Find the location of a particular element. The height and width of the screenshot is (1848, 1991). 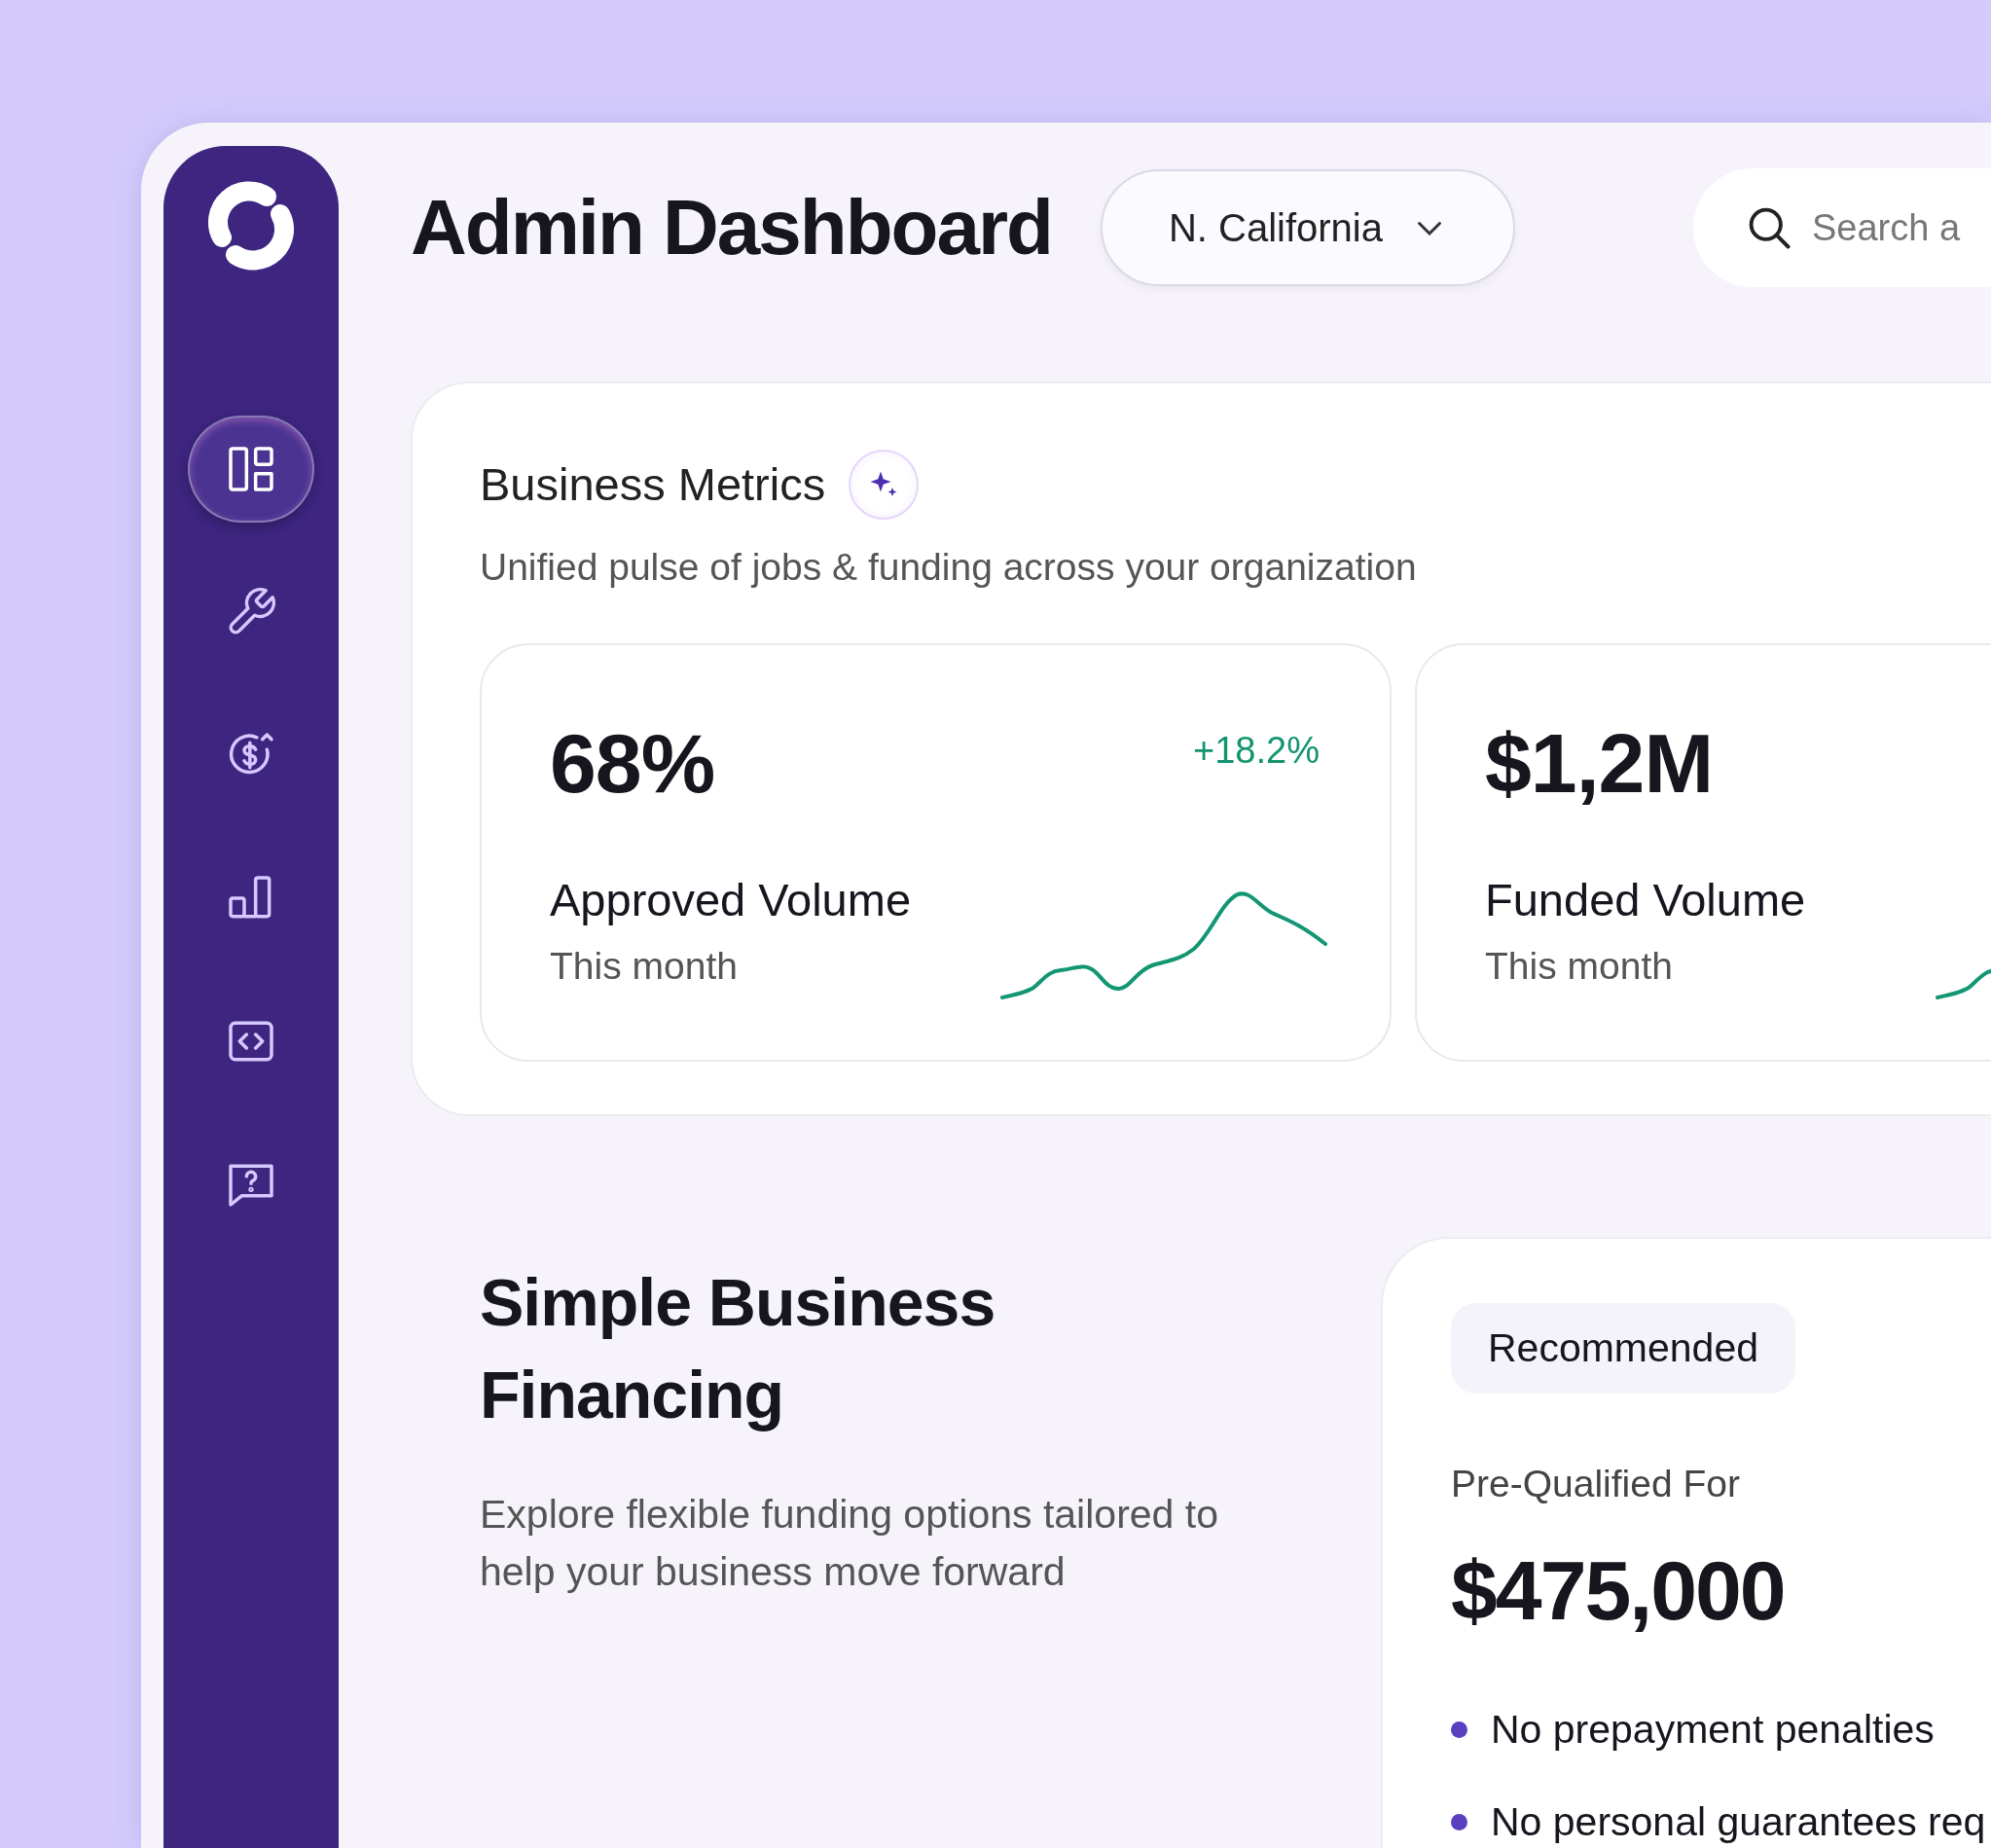

search-bar: Search a is located at coordinates (1841, 227).